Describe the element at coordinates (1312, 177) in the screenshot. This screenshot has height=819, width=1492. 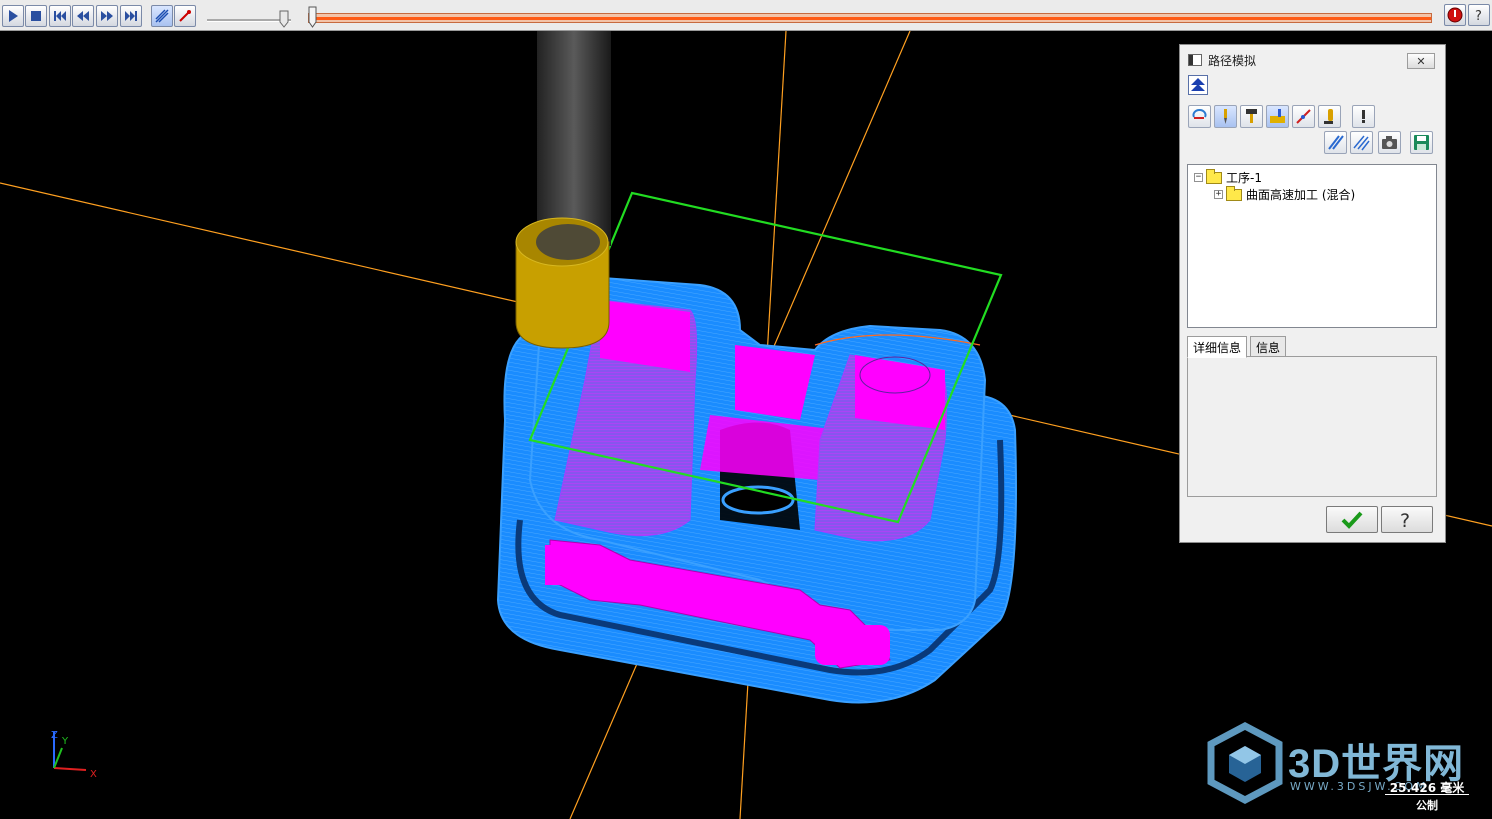
I see `tree-item-operation: − 工序-1` at that location.